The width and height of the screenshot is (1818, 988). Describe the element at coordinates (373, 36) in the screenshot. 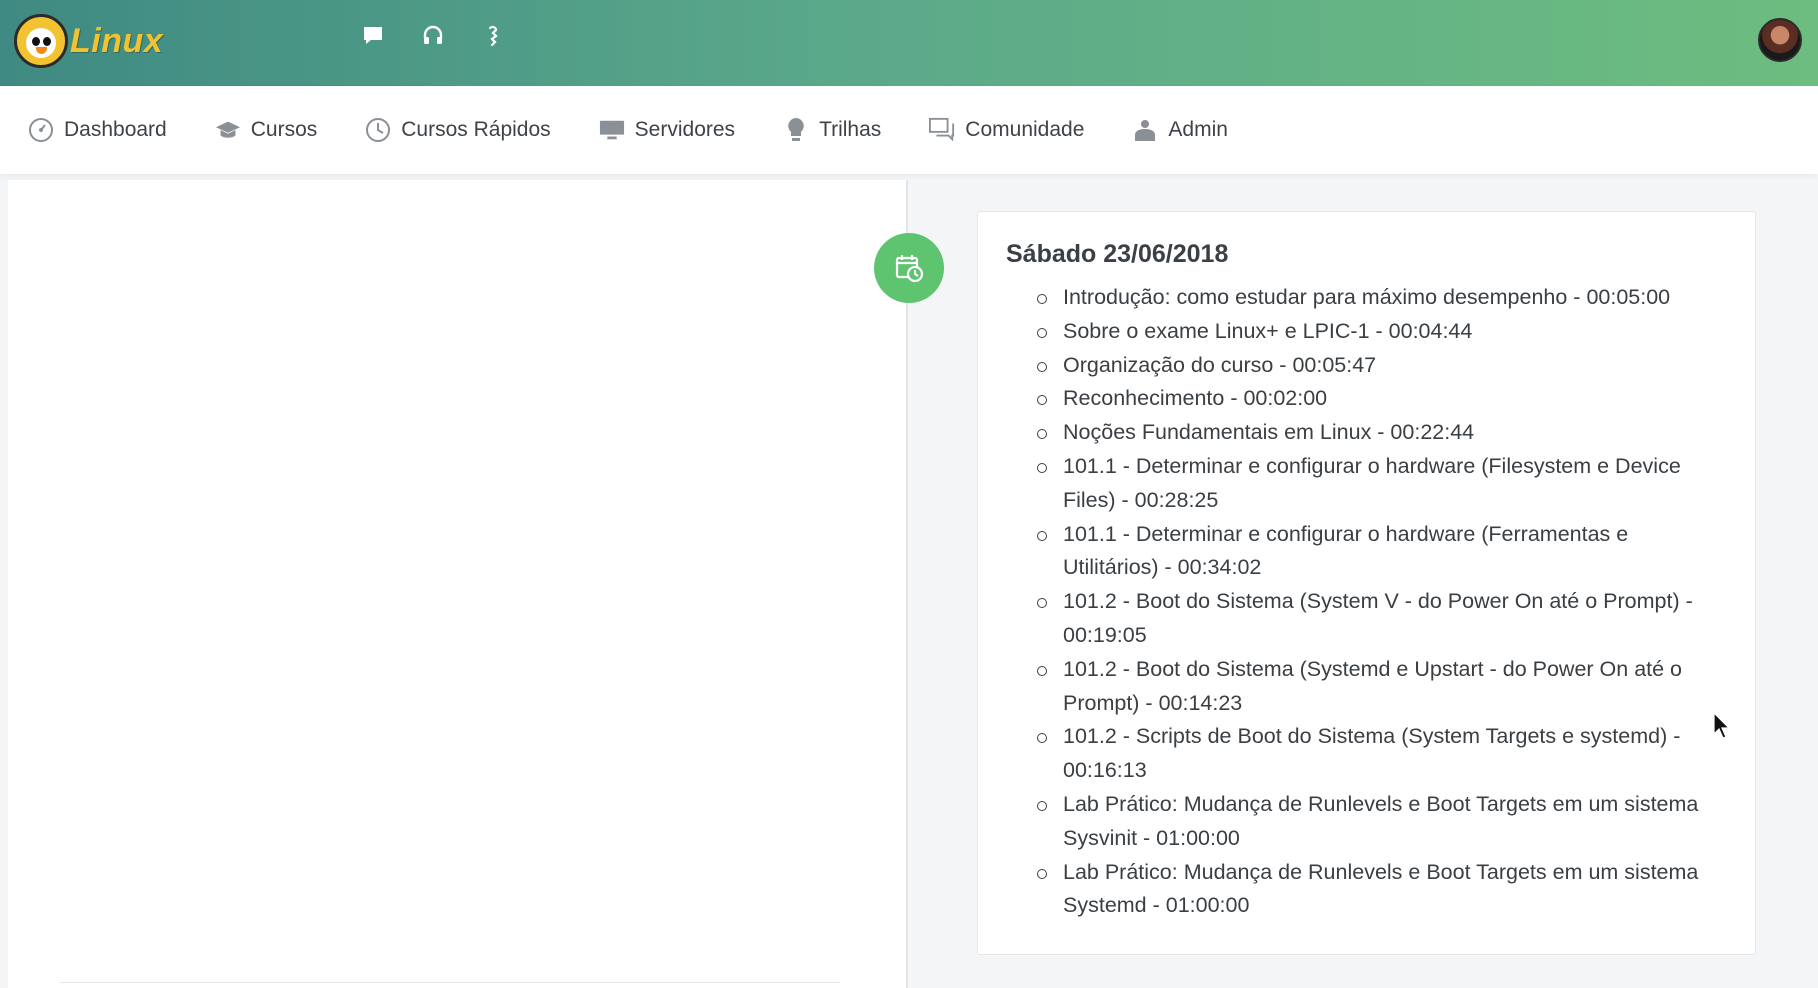

I see `chat-icon` at that location.